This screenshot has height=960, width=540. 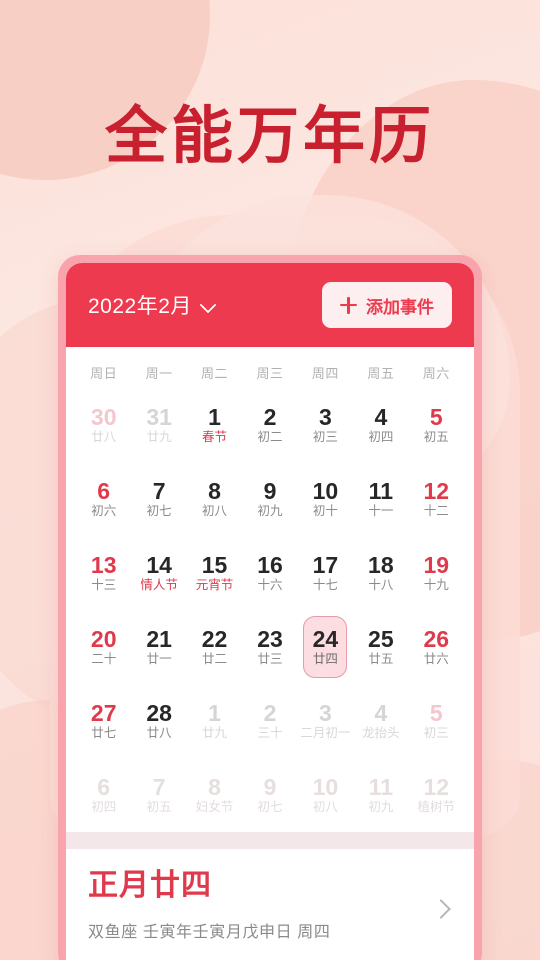 What do you see at coordinates (159, 565) in the screenshot?
I see `day-number: 14` at bounding box center [159, 565].